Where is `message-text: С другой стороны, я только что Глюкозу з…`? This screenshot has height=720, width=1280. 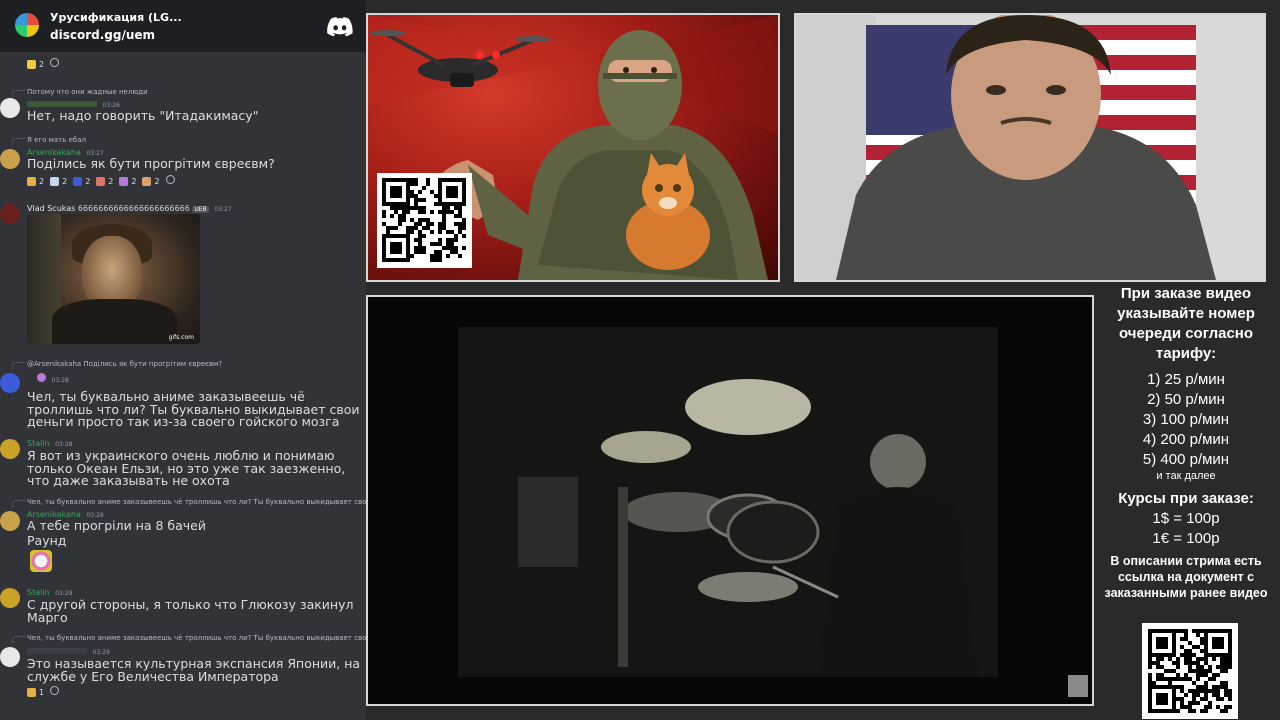 message-text: С другой стороны, я только что Глюкозу з… is located at coordinates (190, 611).